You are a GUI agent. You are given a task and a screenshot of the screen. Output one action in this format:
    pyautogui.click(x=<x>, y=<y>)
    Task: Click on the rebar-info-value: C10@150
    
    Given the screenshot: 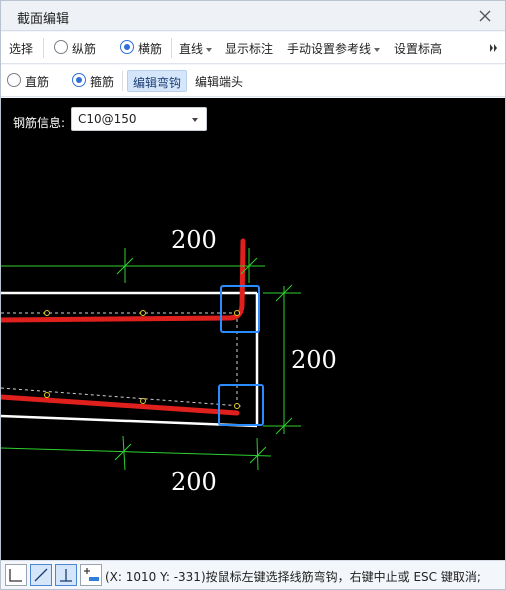 What is the action you would take?
    pyautogui.click(x=107, y=119)
    